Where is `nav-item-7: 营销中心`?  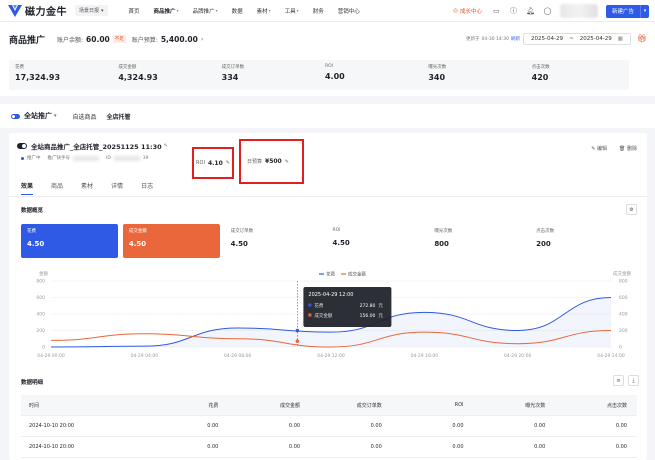 nav-item-7: 营销中心 is located at coordinates (349, 11).